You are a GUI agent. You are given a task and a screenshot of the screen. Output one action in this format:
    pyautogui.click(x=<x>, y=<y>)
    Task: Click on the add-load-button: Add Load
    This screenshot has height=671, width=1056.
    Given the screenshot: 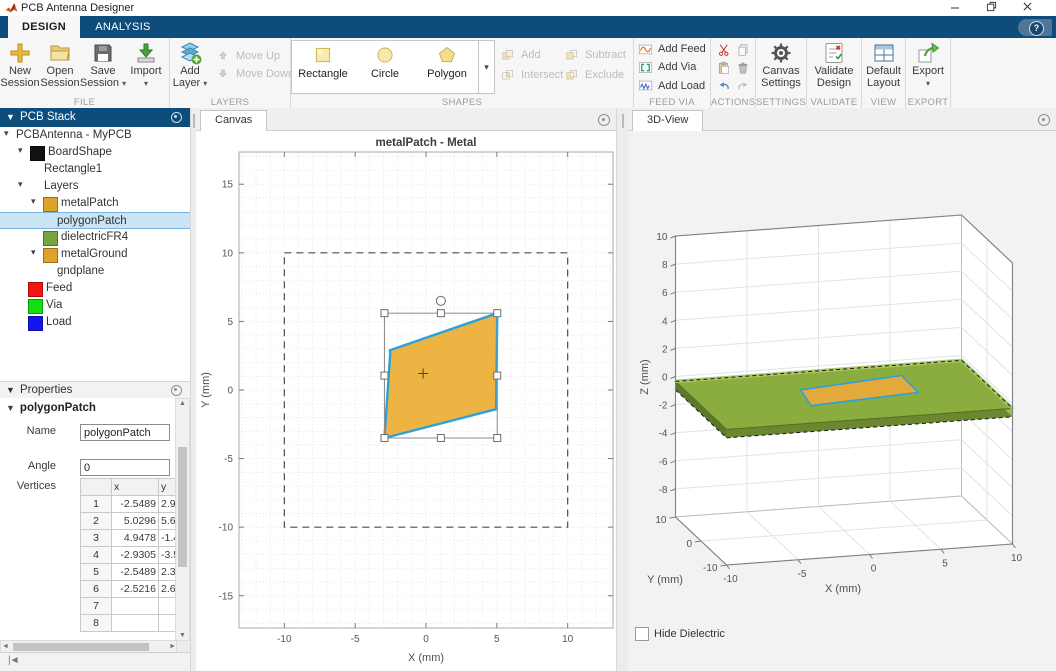 What is the action you would take?
    pyautogui.click(x=672, y=86)
    